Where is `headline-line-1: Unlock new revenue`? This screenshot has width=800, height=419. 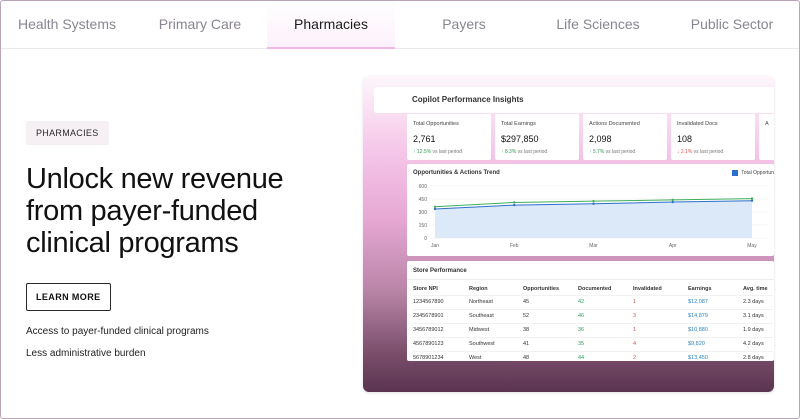 headline-line-1: Unlock new revenue is located at coordinates (155, 179).